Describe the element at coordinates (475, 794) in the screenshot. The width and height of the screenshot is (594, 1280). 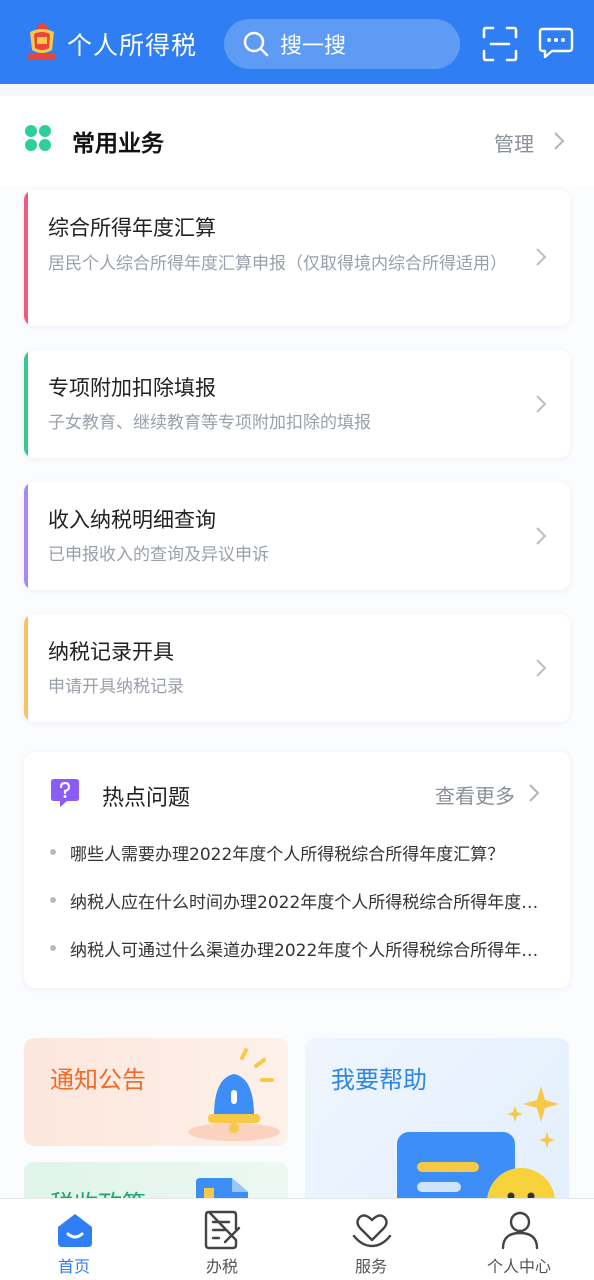
I see `view-more-link: 查看更多` at that location.